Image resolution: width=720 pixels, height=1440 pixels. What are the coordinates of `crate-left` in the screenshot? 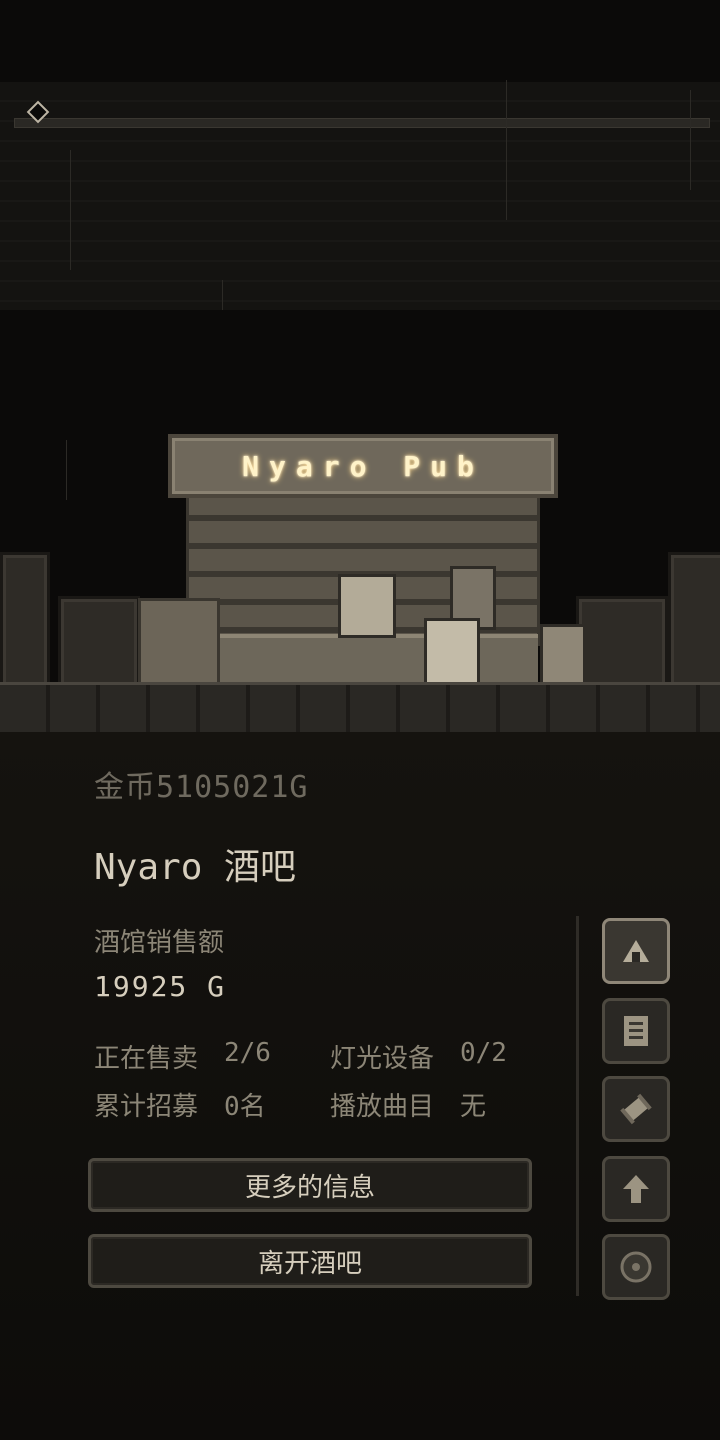 It's located at (99, 642).